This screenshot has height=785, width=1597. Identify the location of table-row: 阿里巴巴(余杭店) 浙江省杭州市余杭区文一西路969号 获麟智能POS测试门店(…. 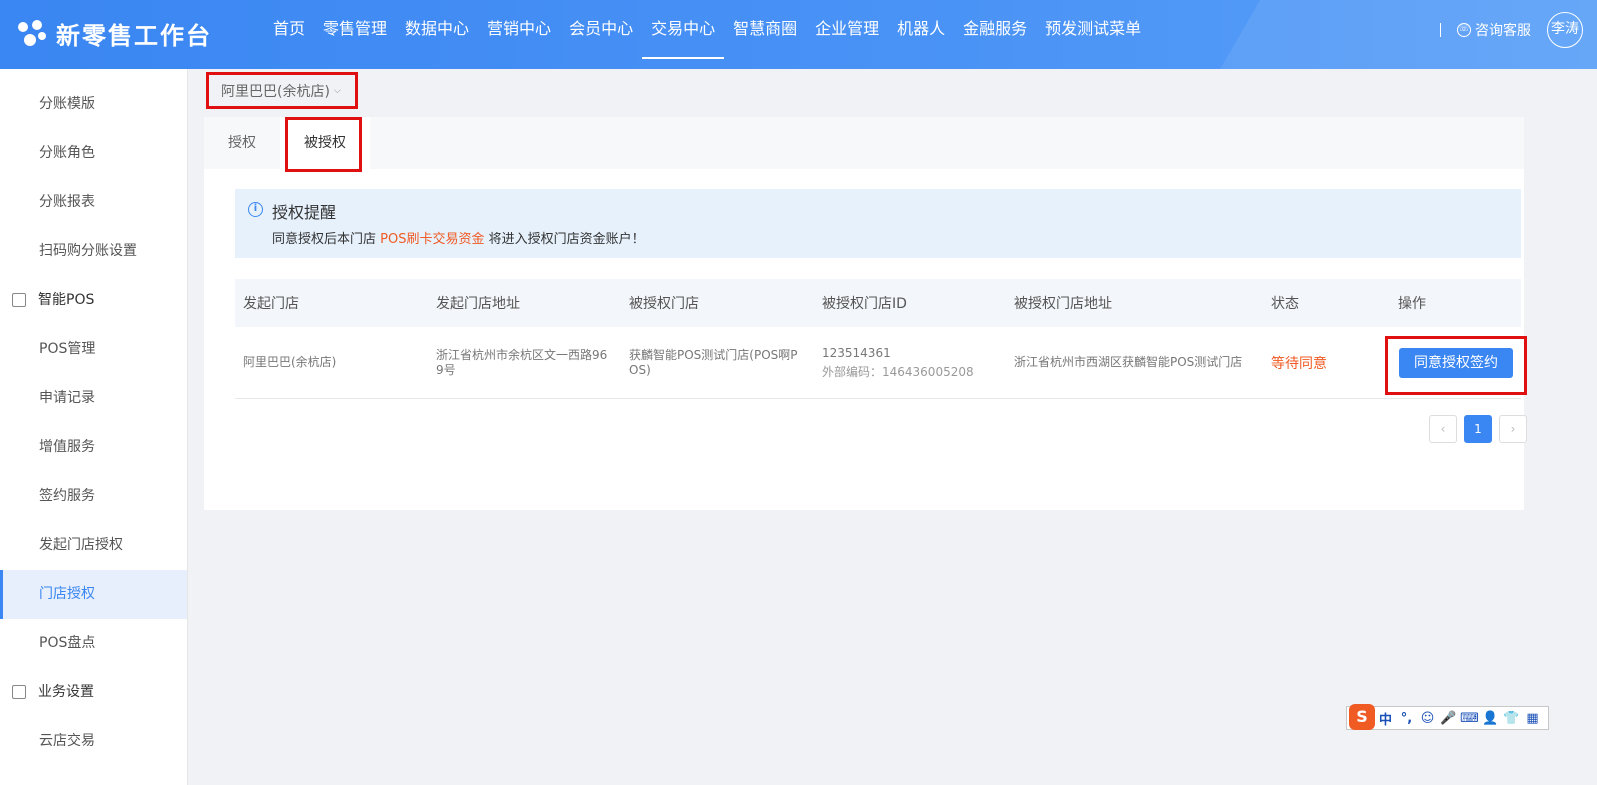
(878, 363).